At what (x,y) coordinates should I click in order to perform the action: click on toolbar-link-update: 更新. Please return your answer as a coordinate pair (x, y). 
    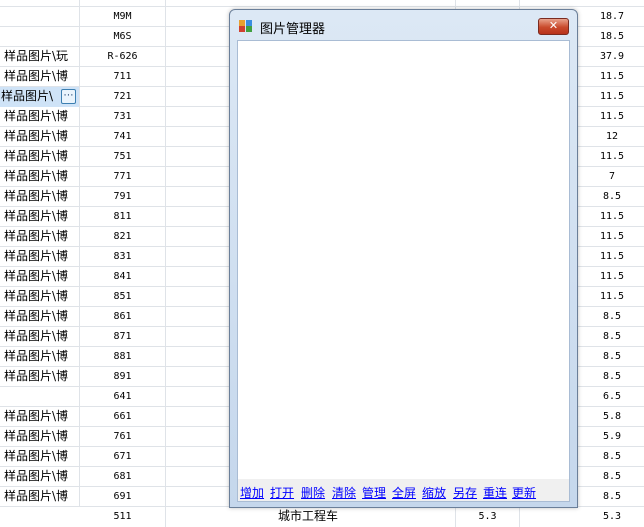
    Looking at the image, I should click on (524, 492).